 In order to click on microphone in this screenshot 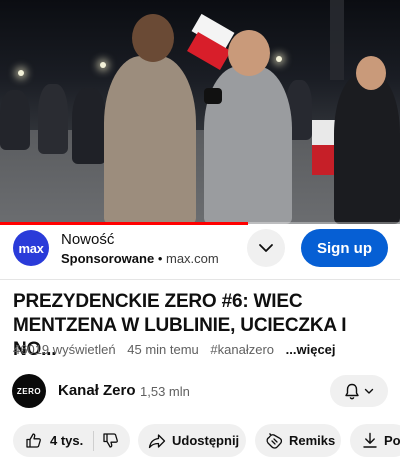, I will do `click(213, 96)`.